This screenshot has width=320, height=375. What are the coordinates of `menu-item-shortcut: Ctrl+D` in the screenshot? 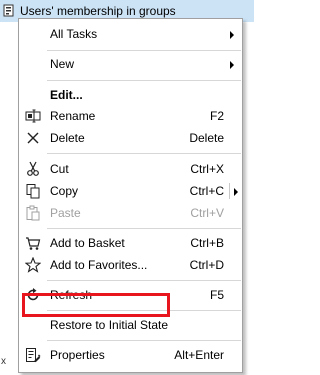 It's located at (206, 265).